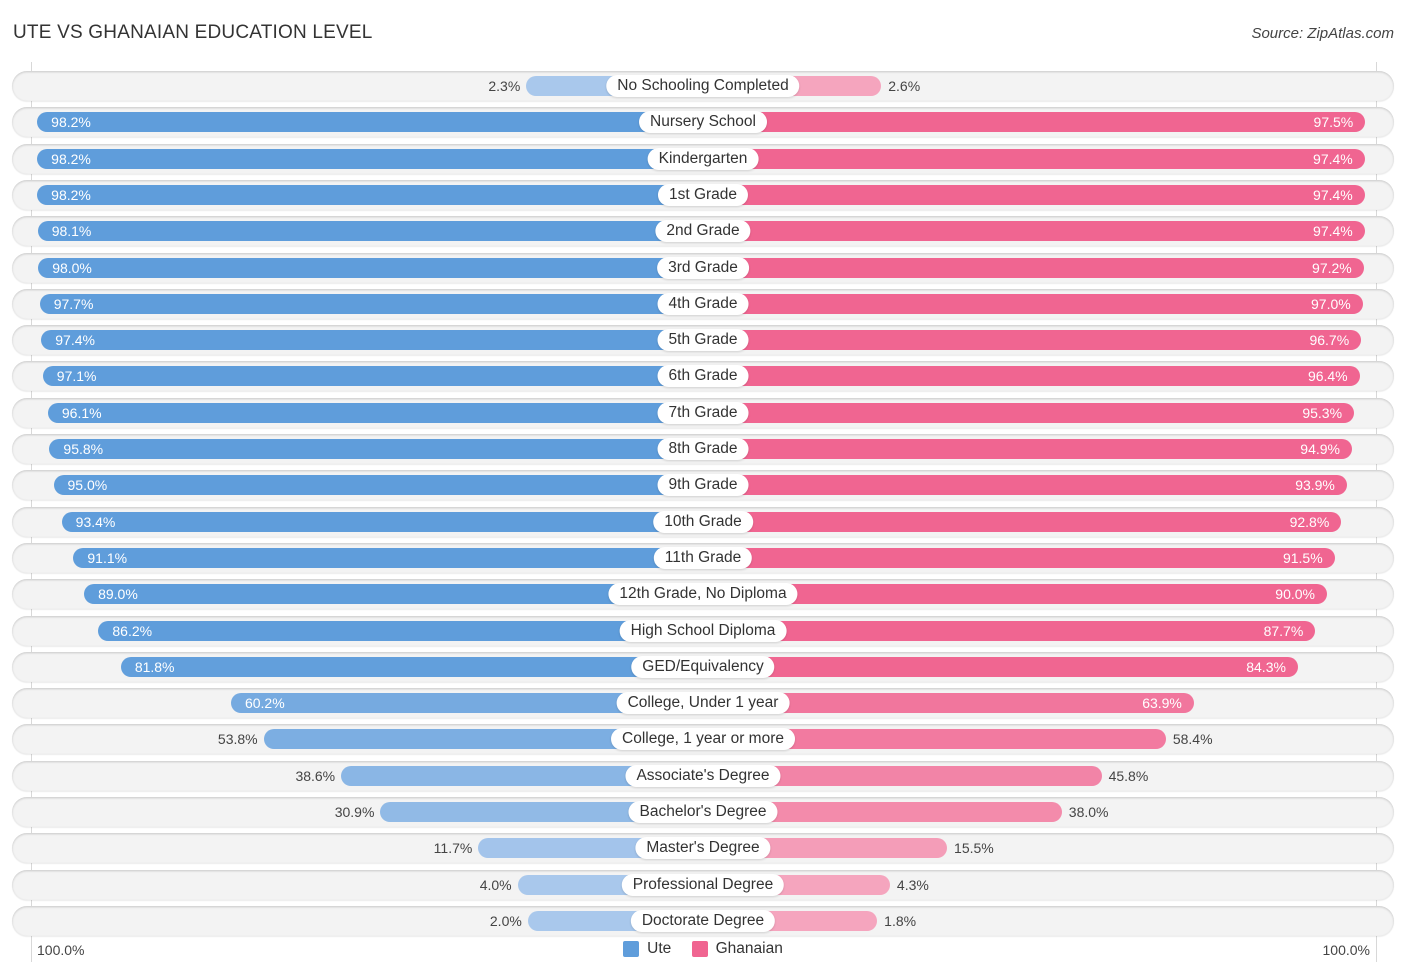  I want to click on chart-title: UTE VS GHANAIAN EDUCATION LEVEL, so click(193, 32).